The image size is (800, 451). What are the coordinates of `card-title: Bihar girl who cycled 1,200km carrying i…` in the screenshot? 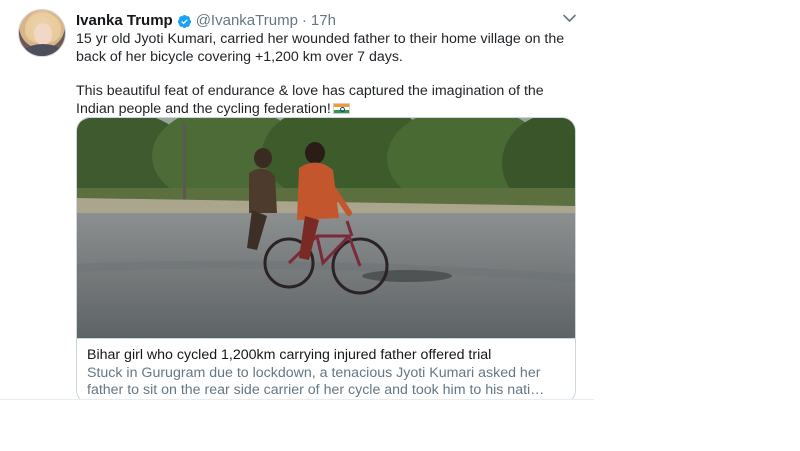 It's located at (327, 355).